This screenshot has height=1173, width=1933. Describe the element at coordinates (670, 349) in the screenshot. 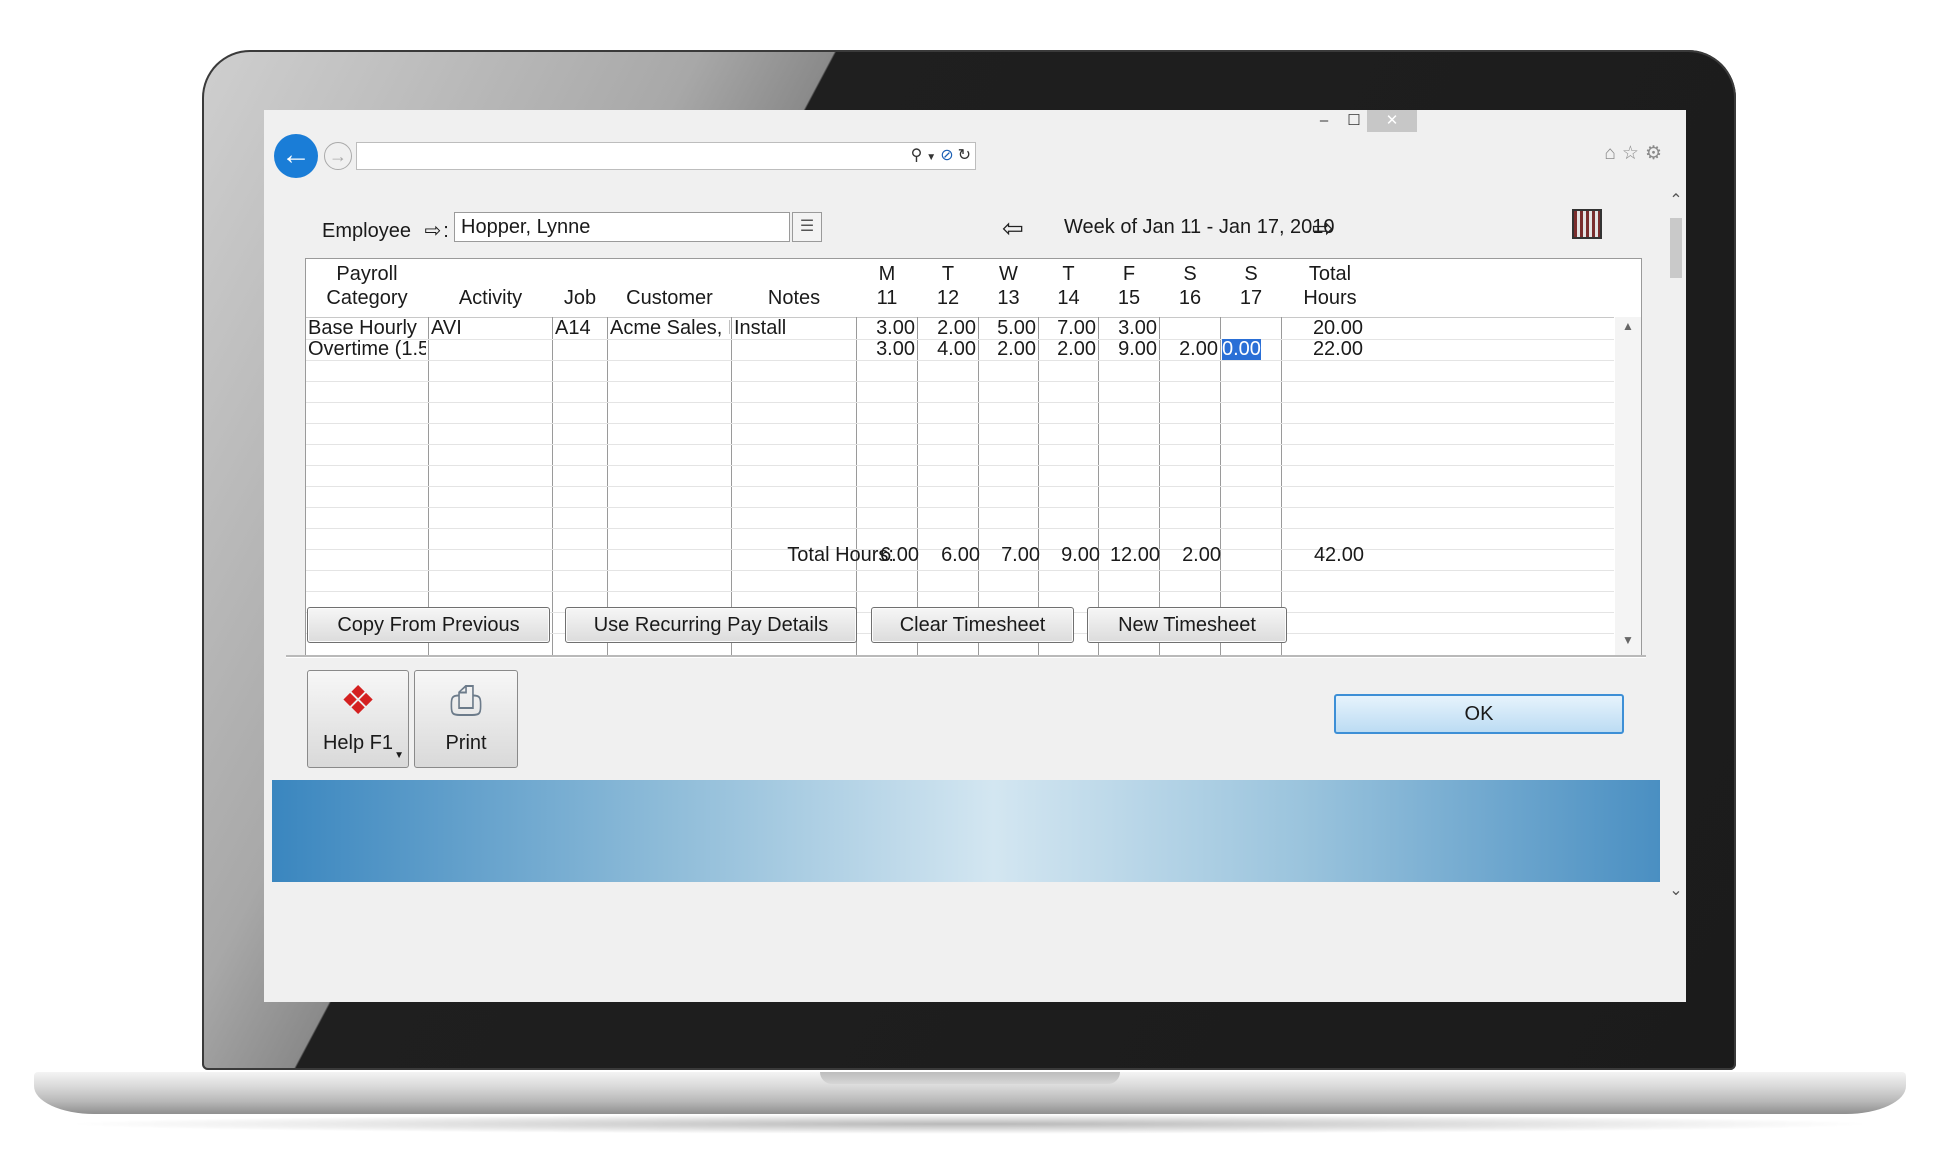

I see `cell-customer` at that location.